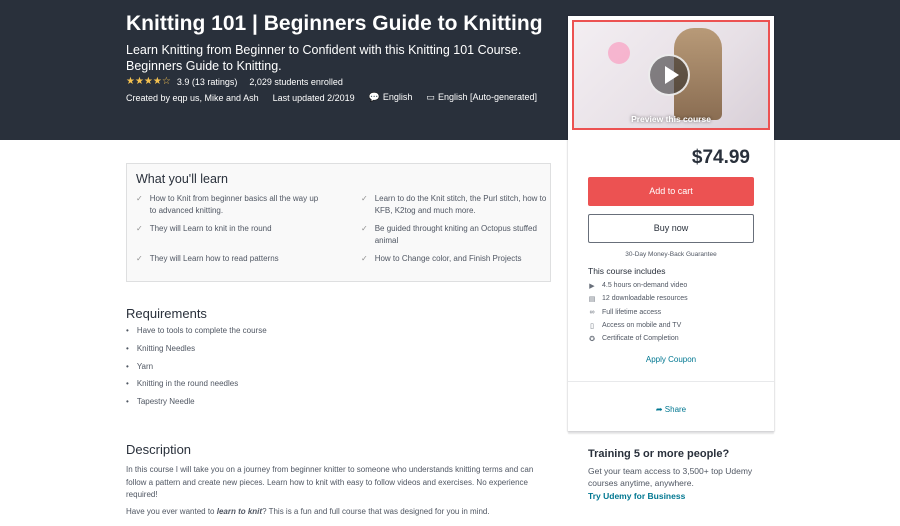  What do you see at coordinates (592, 299) in the screenshot?
I see `file-icon: ▤` at bounding box center [592, 299].